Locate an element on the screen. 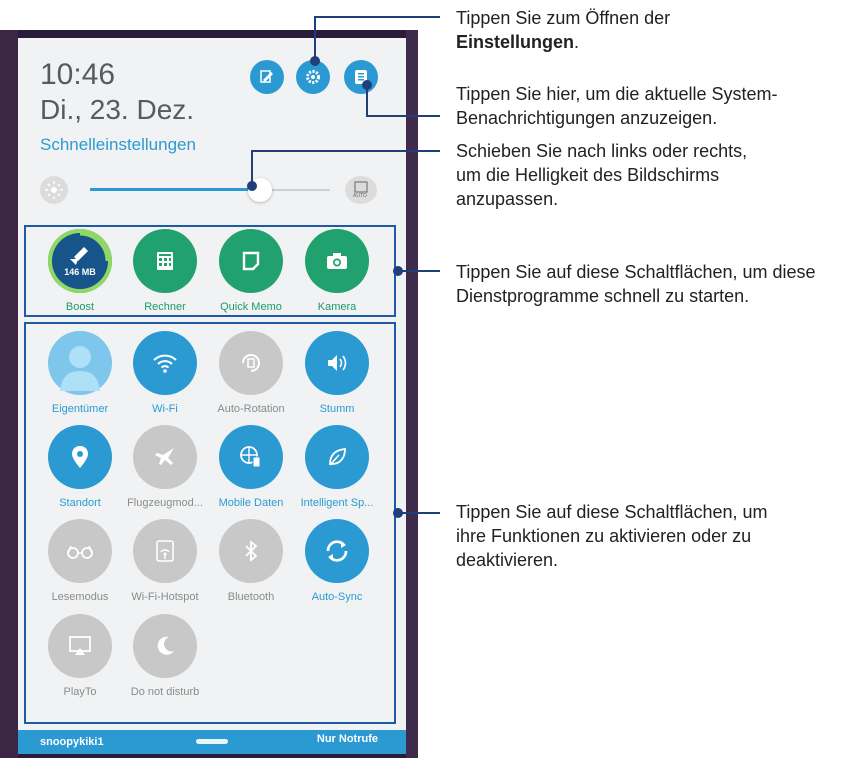  toggle-mobile-daten: Mobile Daten is located at coordinates (251, 467).